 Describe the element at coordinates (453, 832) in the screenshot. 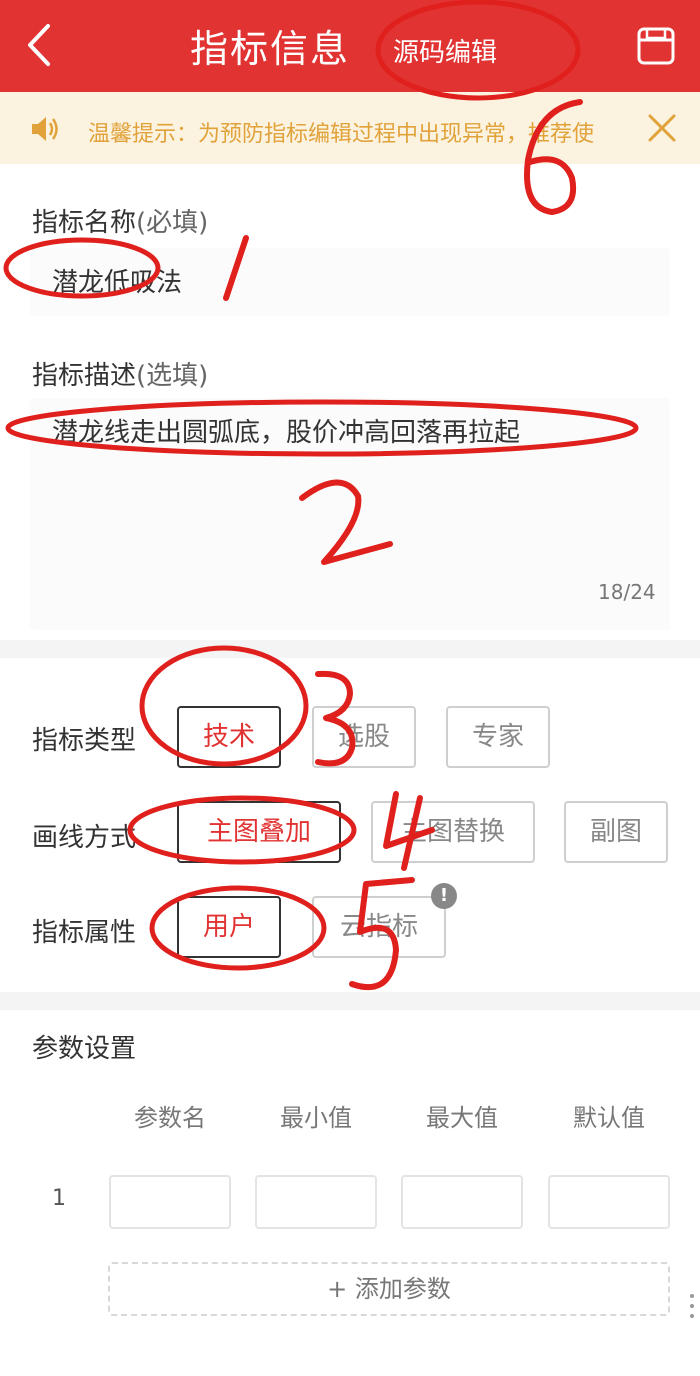

I see `draw-option-main-replace: 主图替换` at that location.